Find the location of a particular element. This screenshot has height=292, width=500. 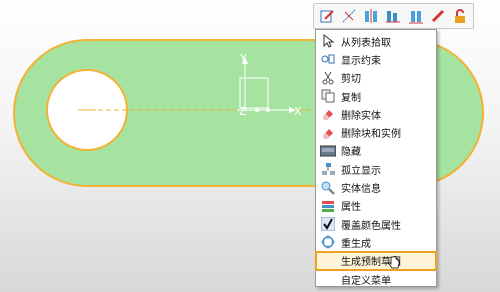

regenerate-icon is located at coordinates (328, 242).